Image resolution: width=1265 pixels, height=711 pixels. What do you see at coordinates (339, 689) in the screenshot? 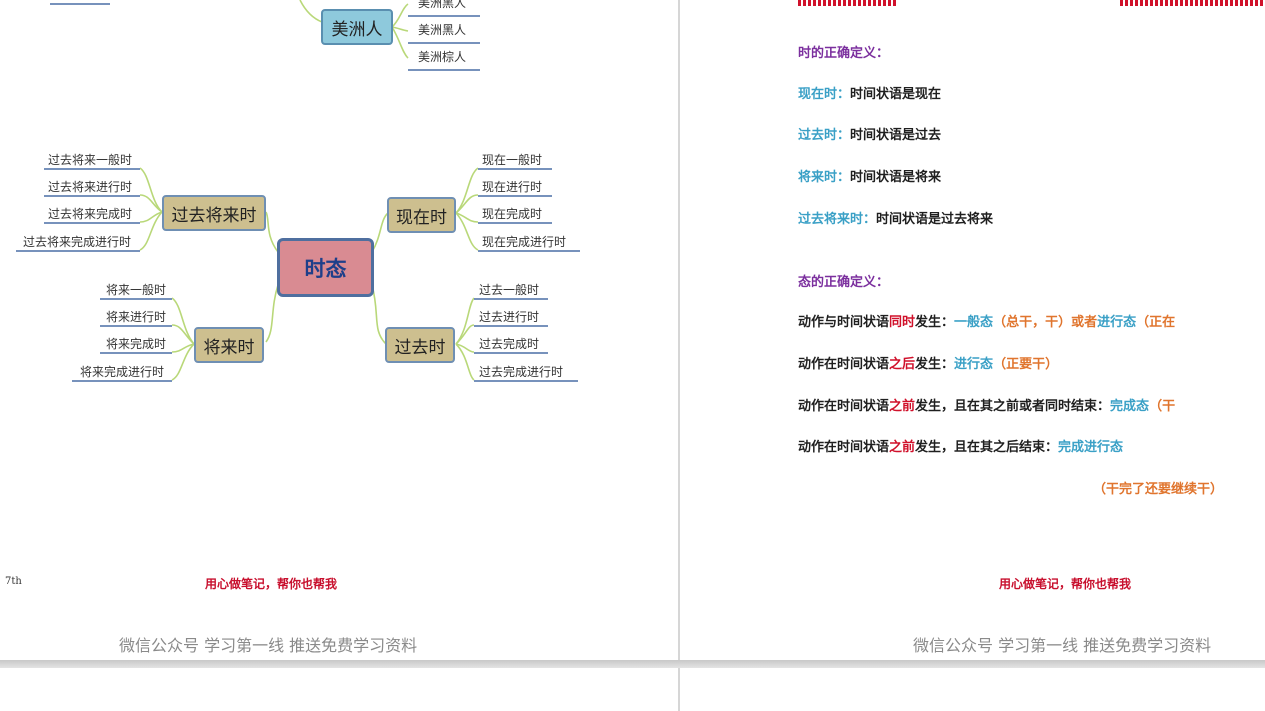
I see `next-page-left` at bounding box center [339, 689].